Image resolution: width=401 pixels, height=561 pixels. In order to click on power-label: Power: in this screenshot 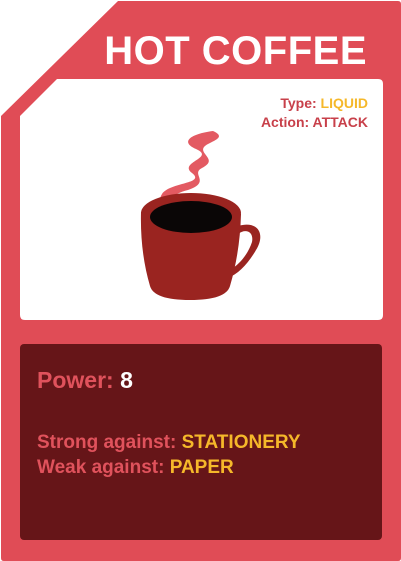, I will do `click(75, 380)`.